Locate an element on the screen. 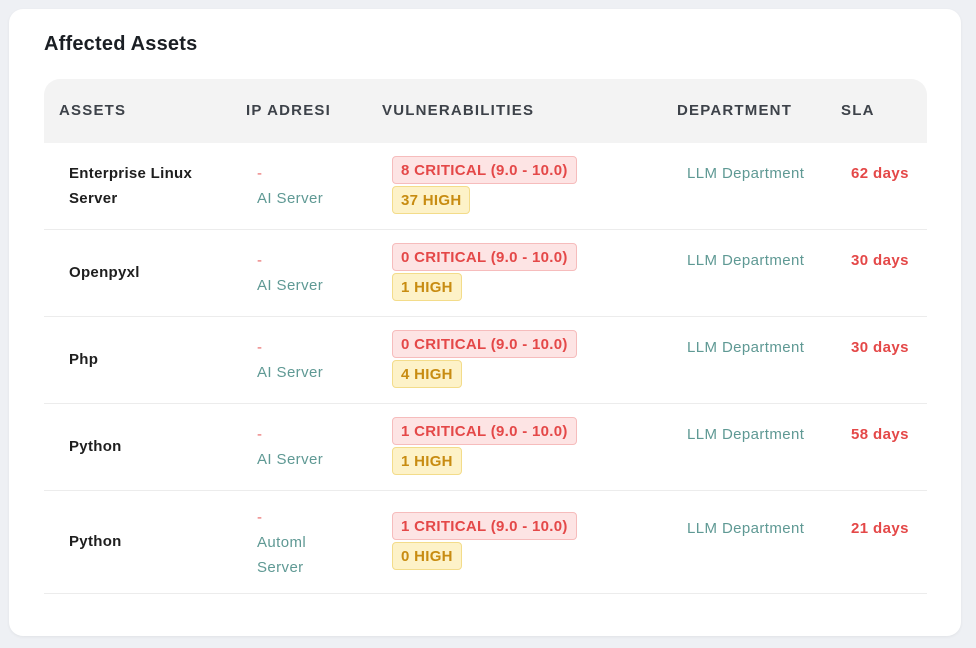 This screenshot has width=976, height=648. high-badge: 0 HIGH is located at coordinates (427, 556).